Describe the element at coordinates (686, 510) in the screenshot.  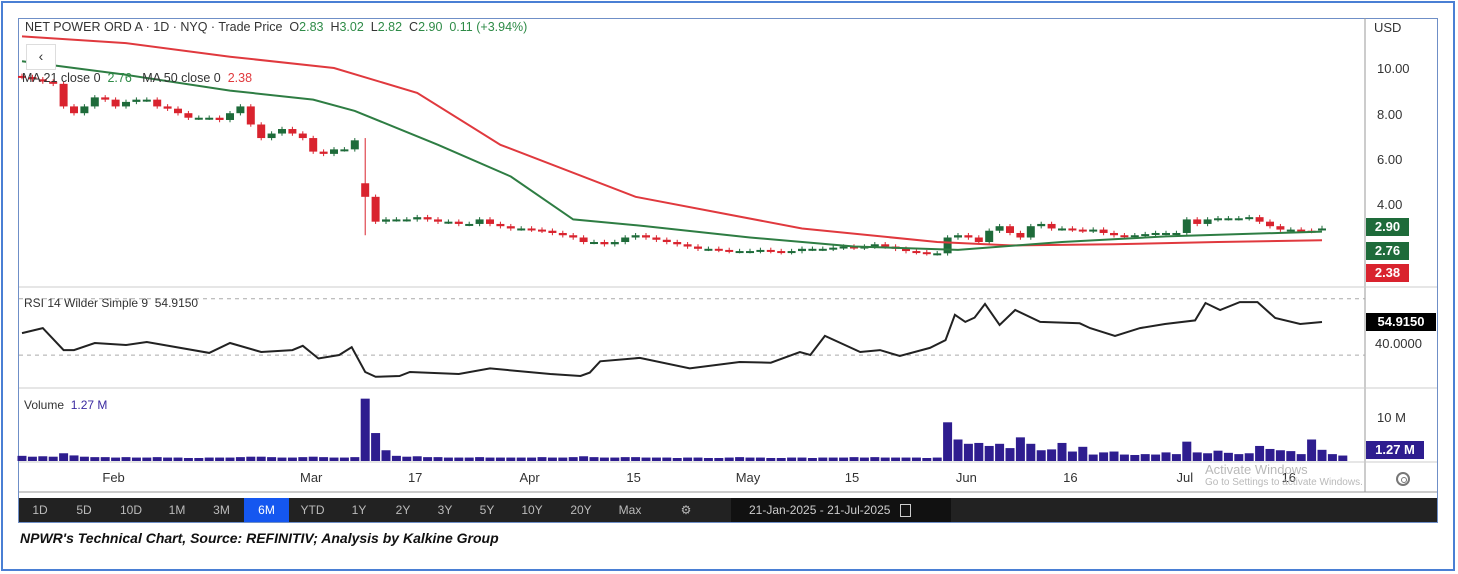
I see `range-settings-gear-icon: ⚙` at that location.